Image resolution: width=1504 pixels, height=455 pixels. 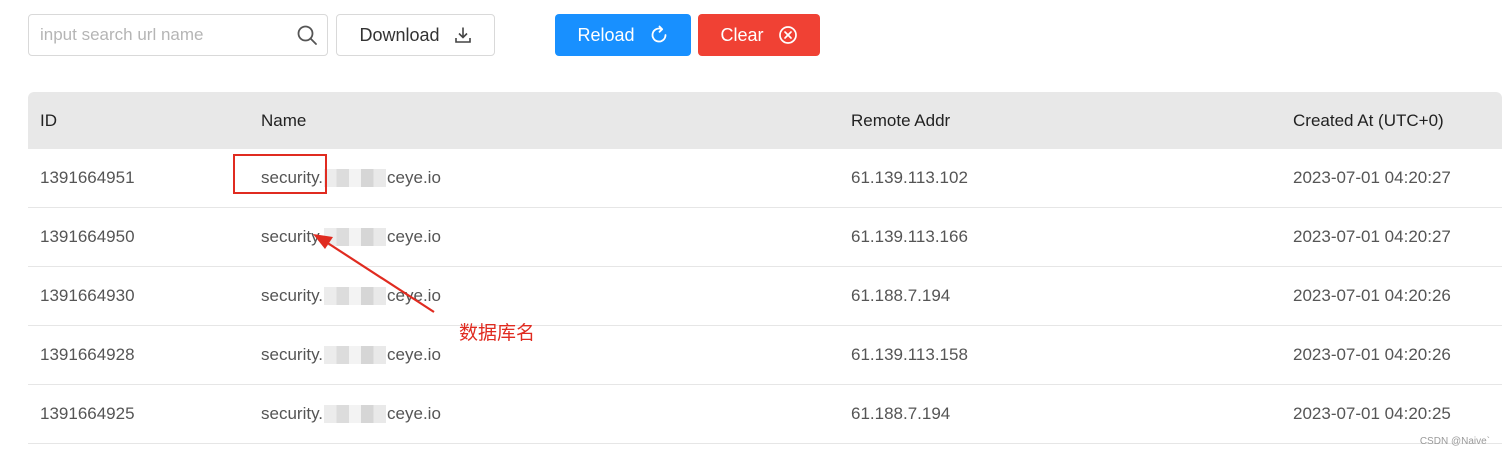 What do you see at coordinates (1454, 441) in the screenshot?
I see `watermark: CSDN @Naive`` at bounding box center [1454, 441].